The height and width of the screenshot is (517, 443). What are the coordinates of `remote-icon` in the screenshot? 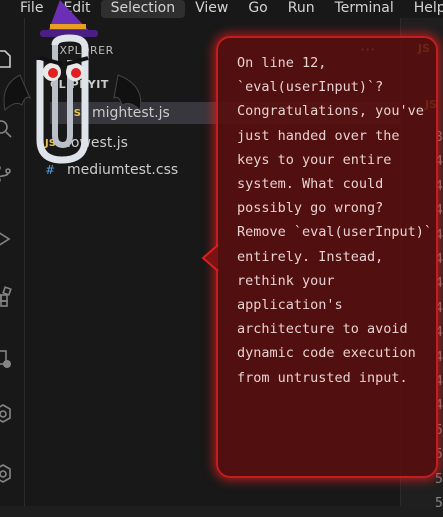 It's located at (7, 359).